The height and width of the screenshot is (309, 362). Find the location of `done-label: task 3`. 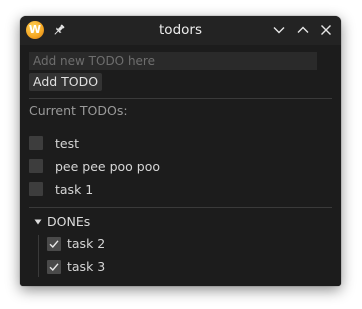

done-label: task 3 is located at coordinates (86, 266).